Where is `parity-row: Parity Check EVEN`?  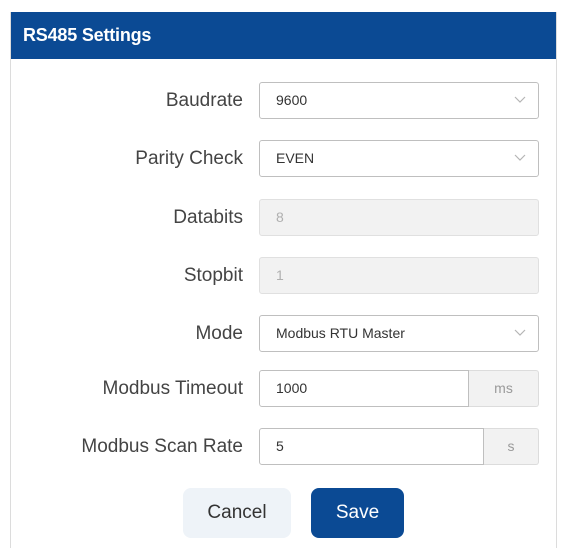 parity-row: Parity Check EVEN is located at coordinates (283, 158).